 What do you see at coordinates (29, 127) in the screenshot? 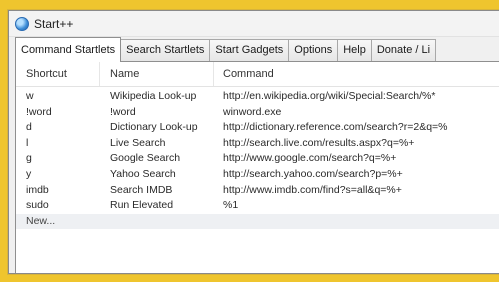
I see `row-shortcut: d` at bounding box center [29, 127].